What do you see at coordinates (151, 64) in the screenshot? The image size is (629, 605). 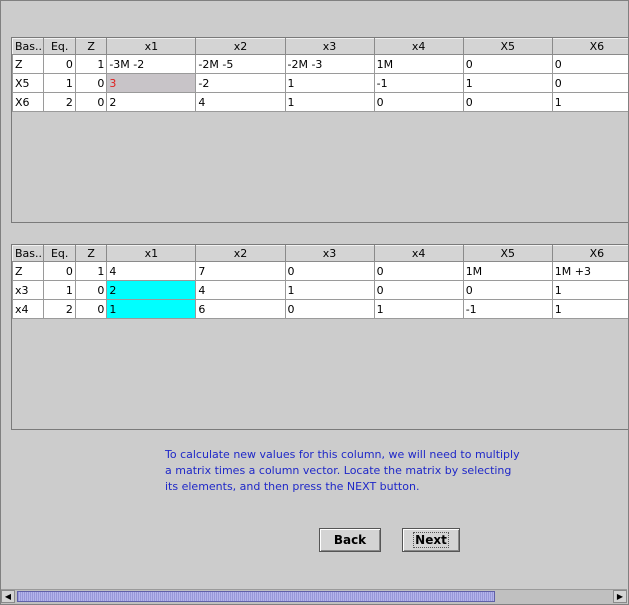 I see `table-cell: -3M -2` at bounding box center [151, 64].